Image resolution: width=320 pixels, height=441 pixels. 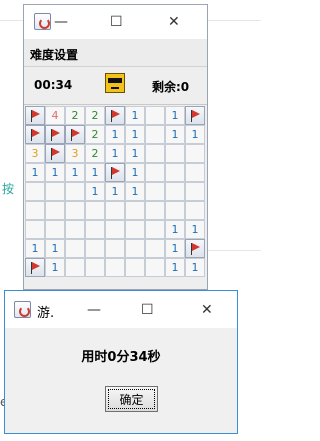 I want to click on sunglasses-icon, so click(x=115, y=80).